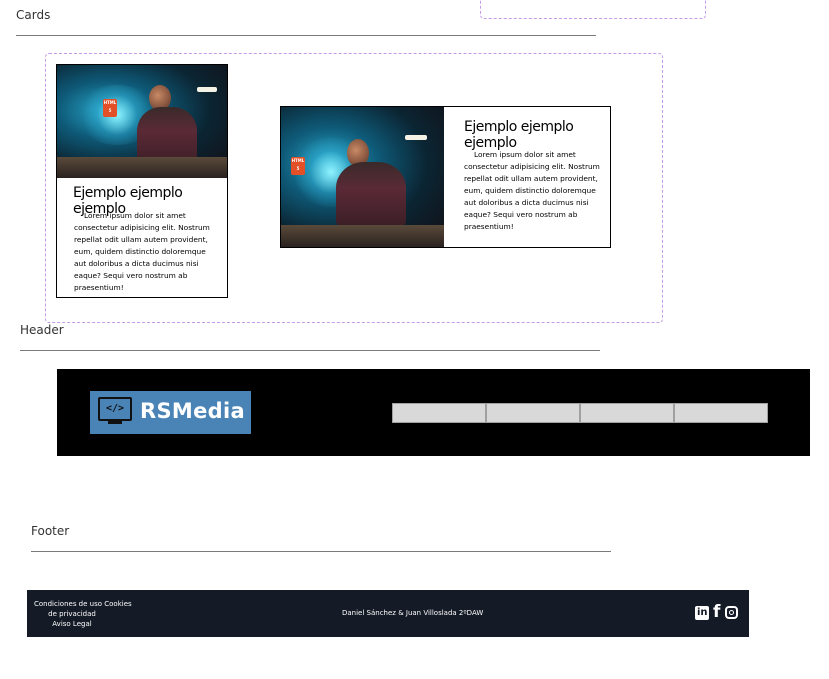  Describe the element at coordinates (321, 551) in the screenshot. I see `section-divider-footer` at that location.